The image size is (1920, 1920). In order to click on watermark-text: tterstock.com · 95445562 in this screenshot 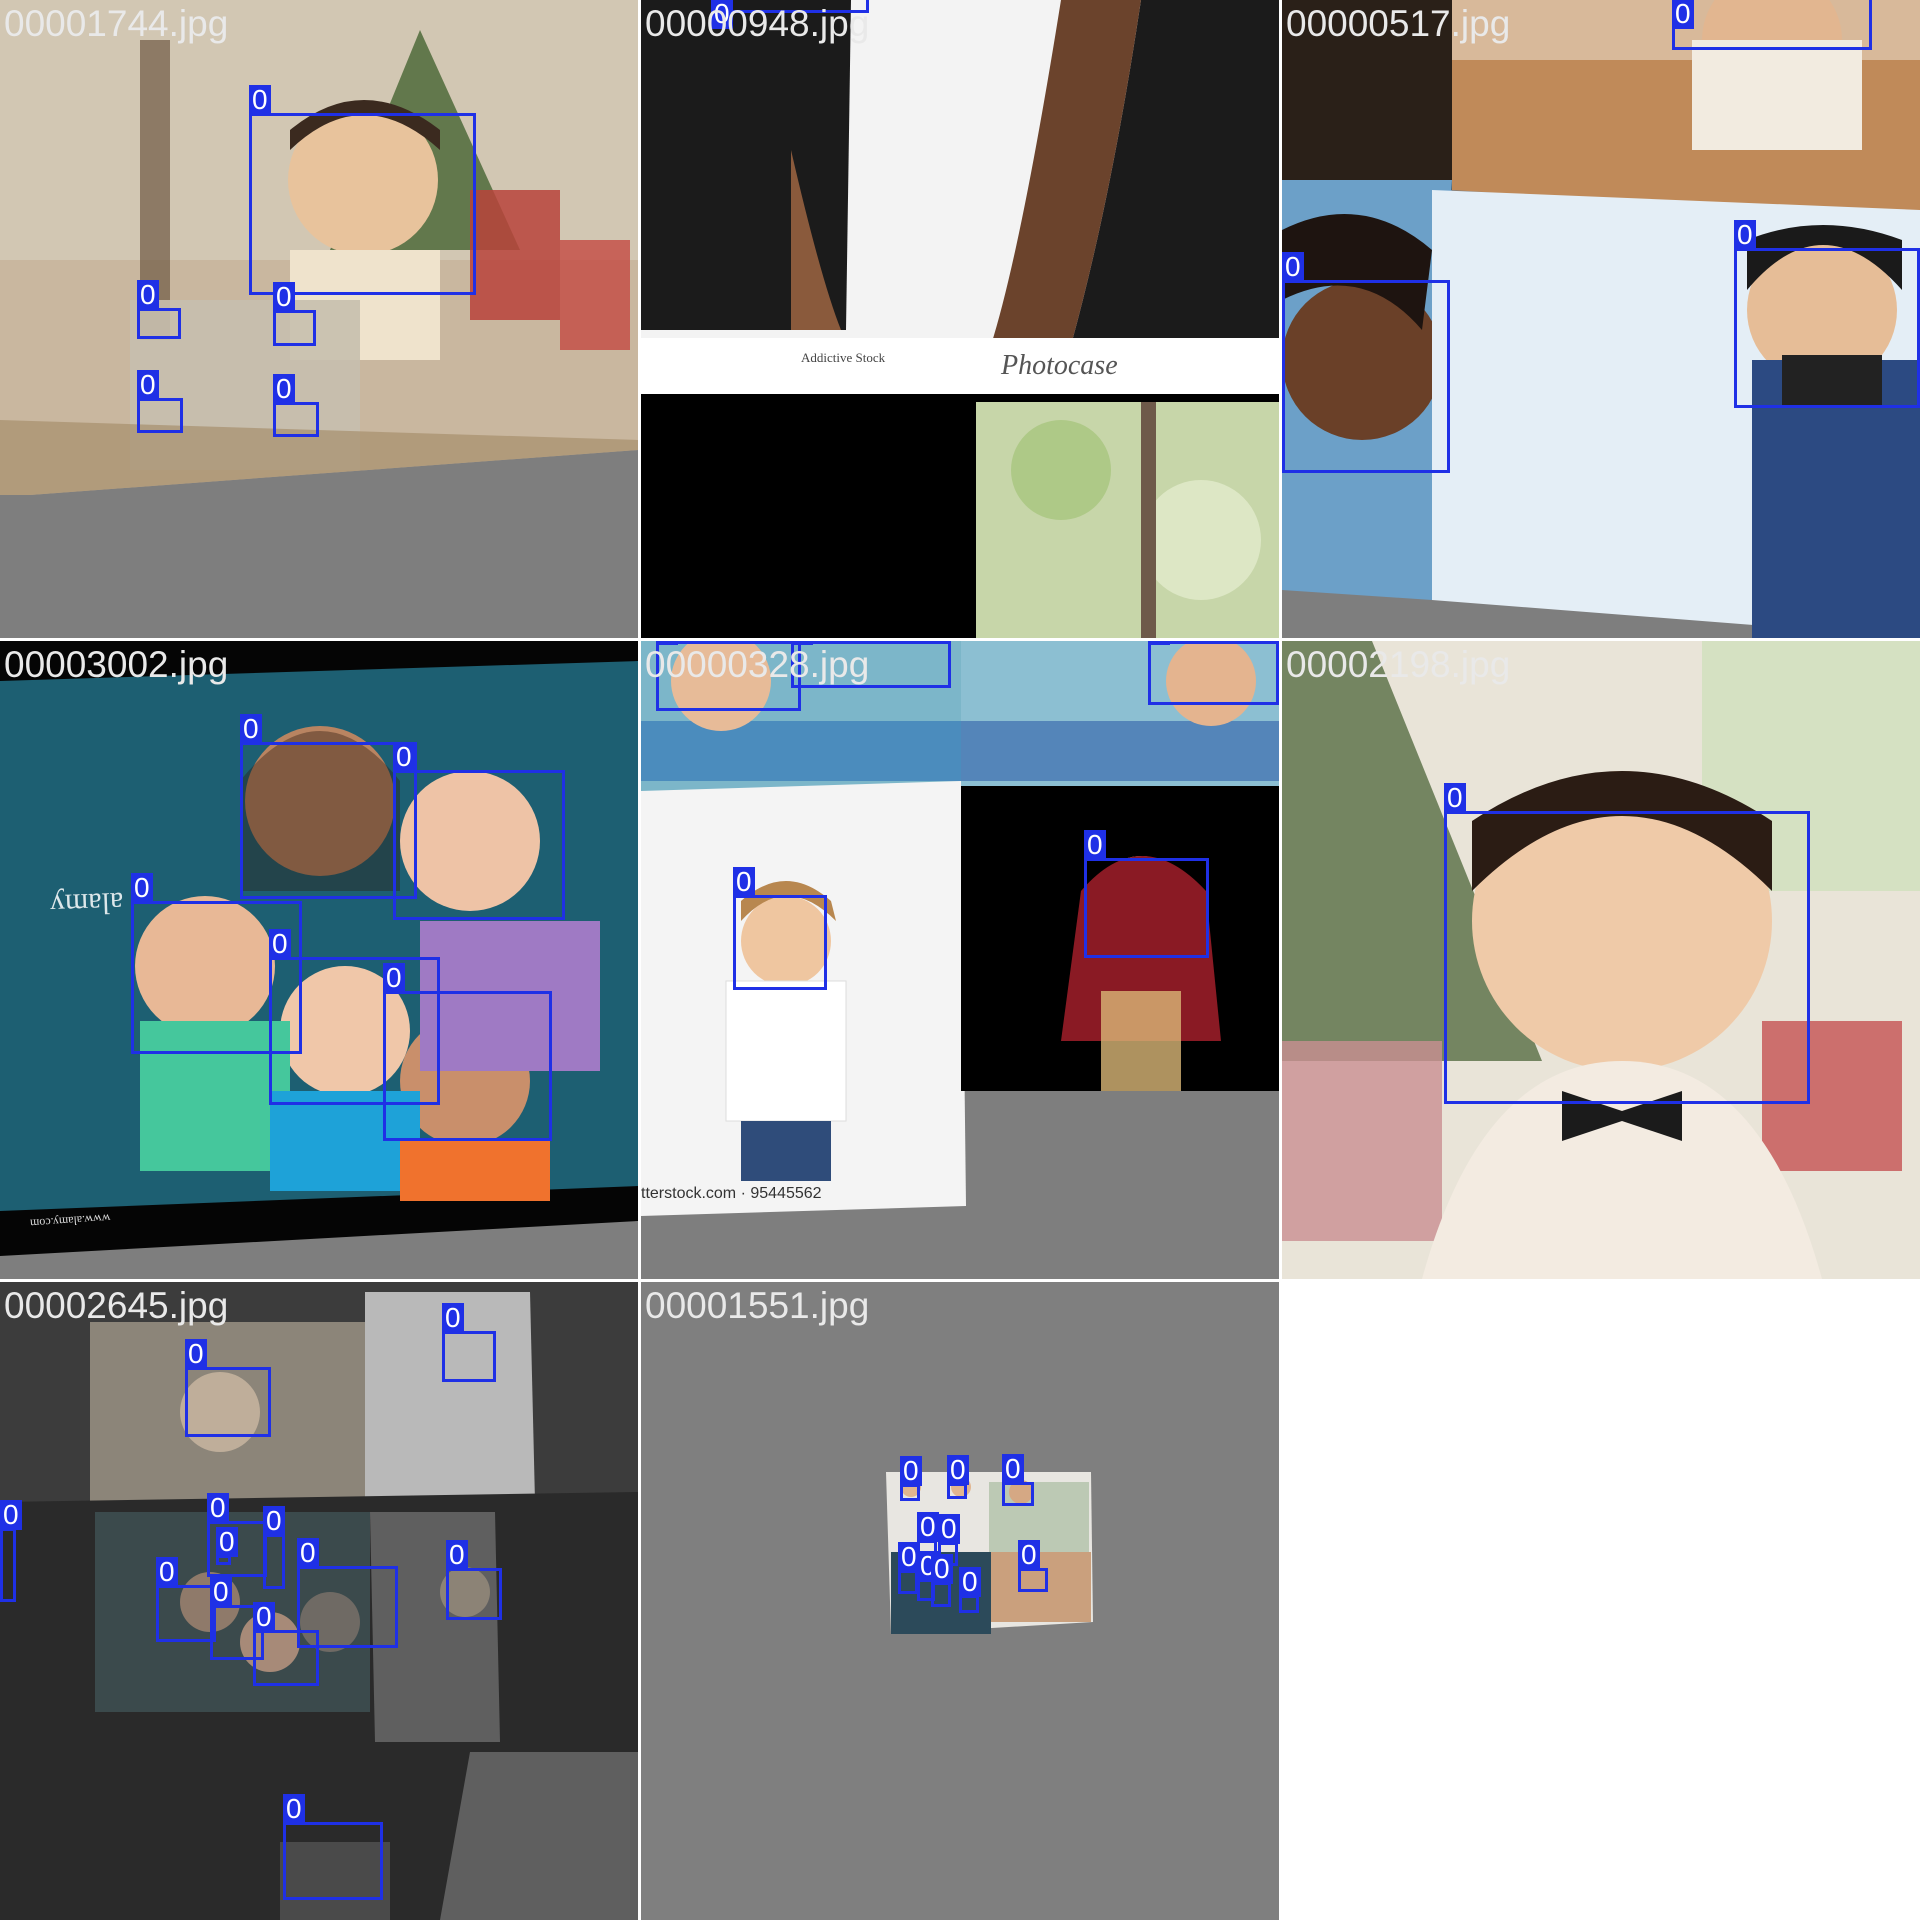, I will do `click(731, 1193)`.